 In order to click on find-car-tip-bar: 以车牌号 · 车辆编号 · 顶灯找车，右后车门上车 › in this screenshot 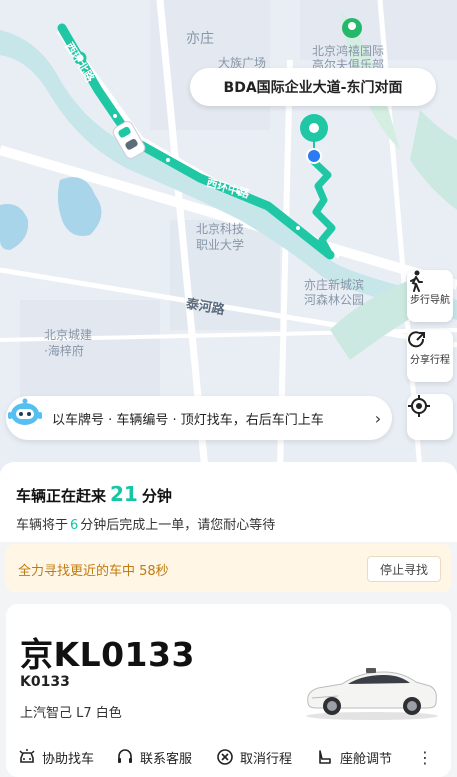, I will do `click(199, 418)`.